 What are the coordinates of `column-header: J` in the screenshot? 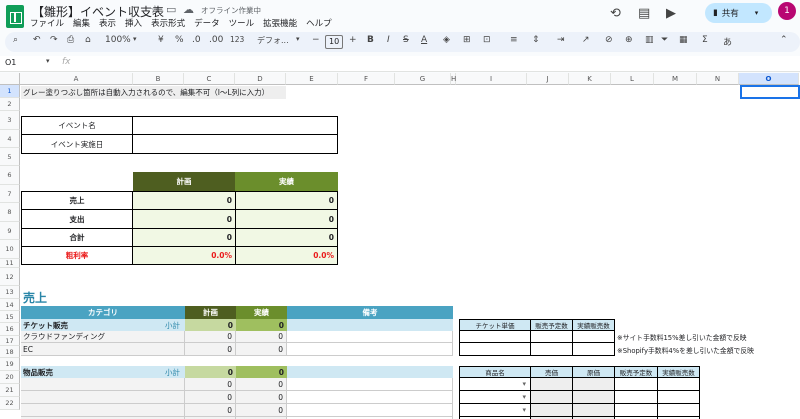 It's located at (548, 79).